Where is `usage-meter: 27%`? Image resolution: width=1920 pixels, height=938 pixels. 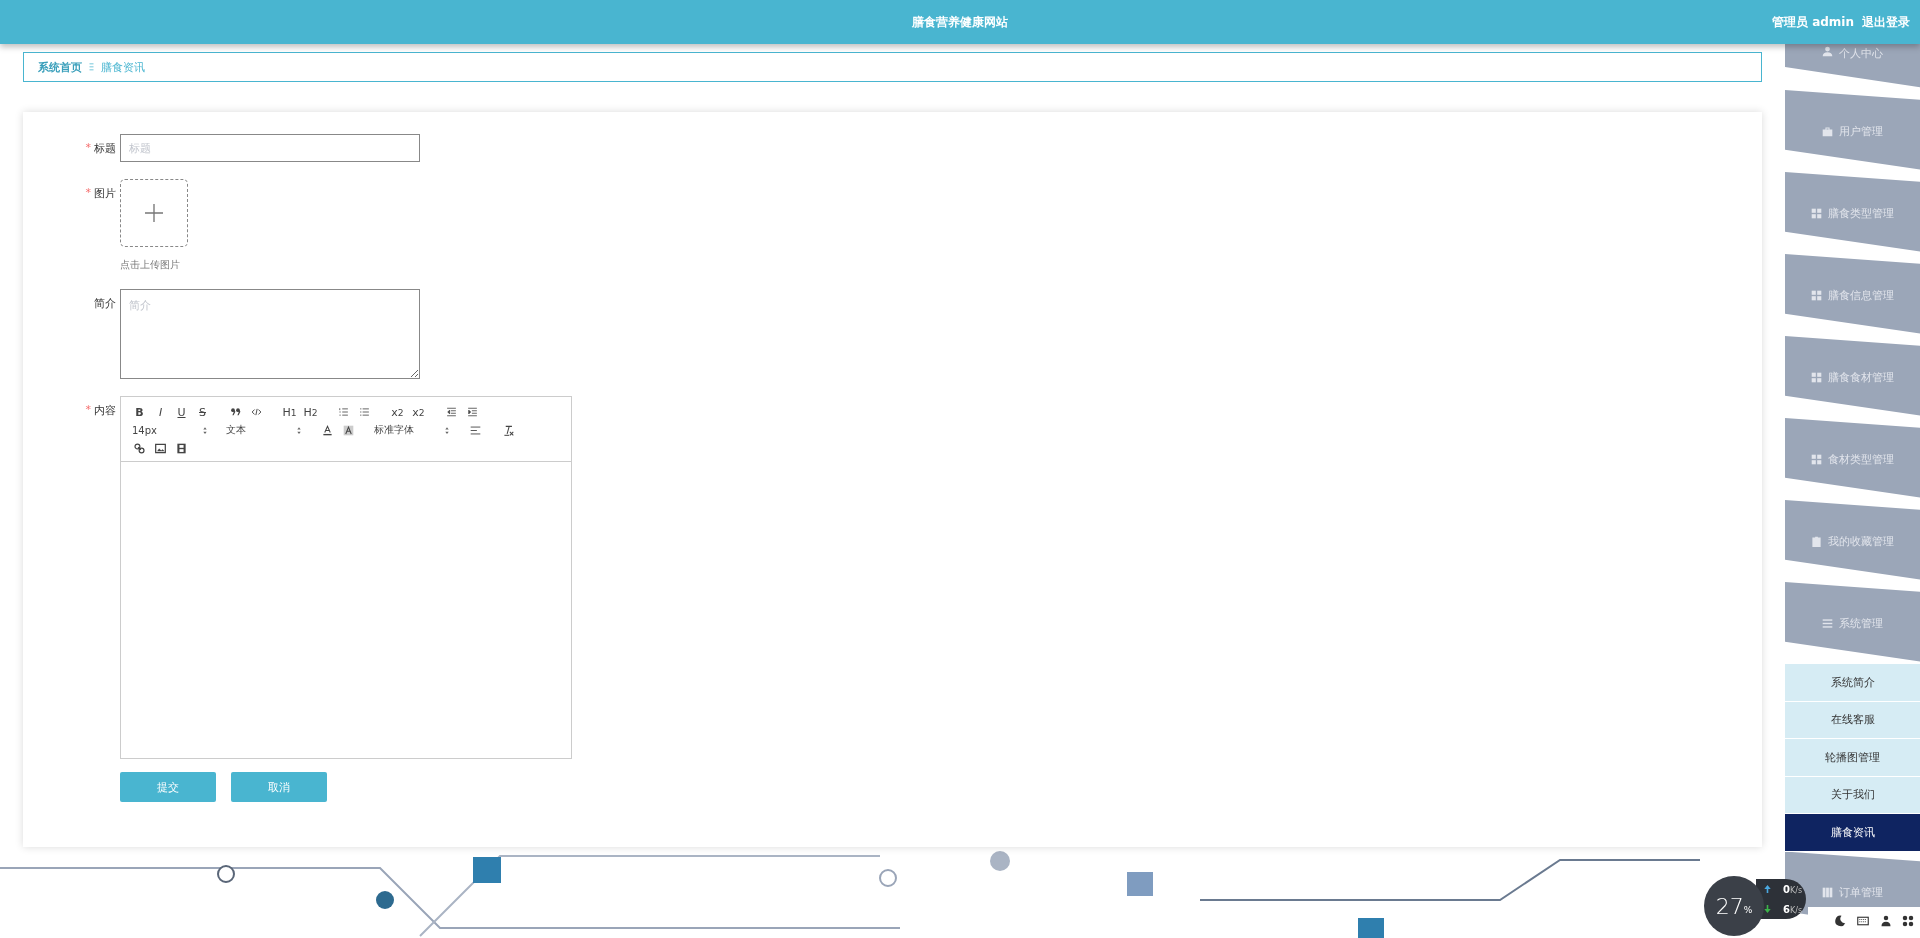
usage-meter: 27% is located at coordinates (1734, 906).